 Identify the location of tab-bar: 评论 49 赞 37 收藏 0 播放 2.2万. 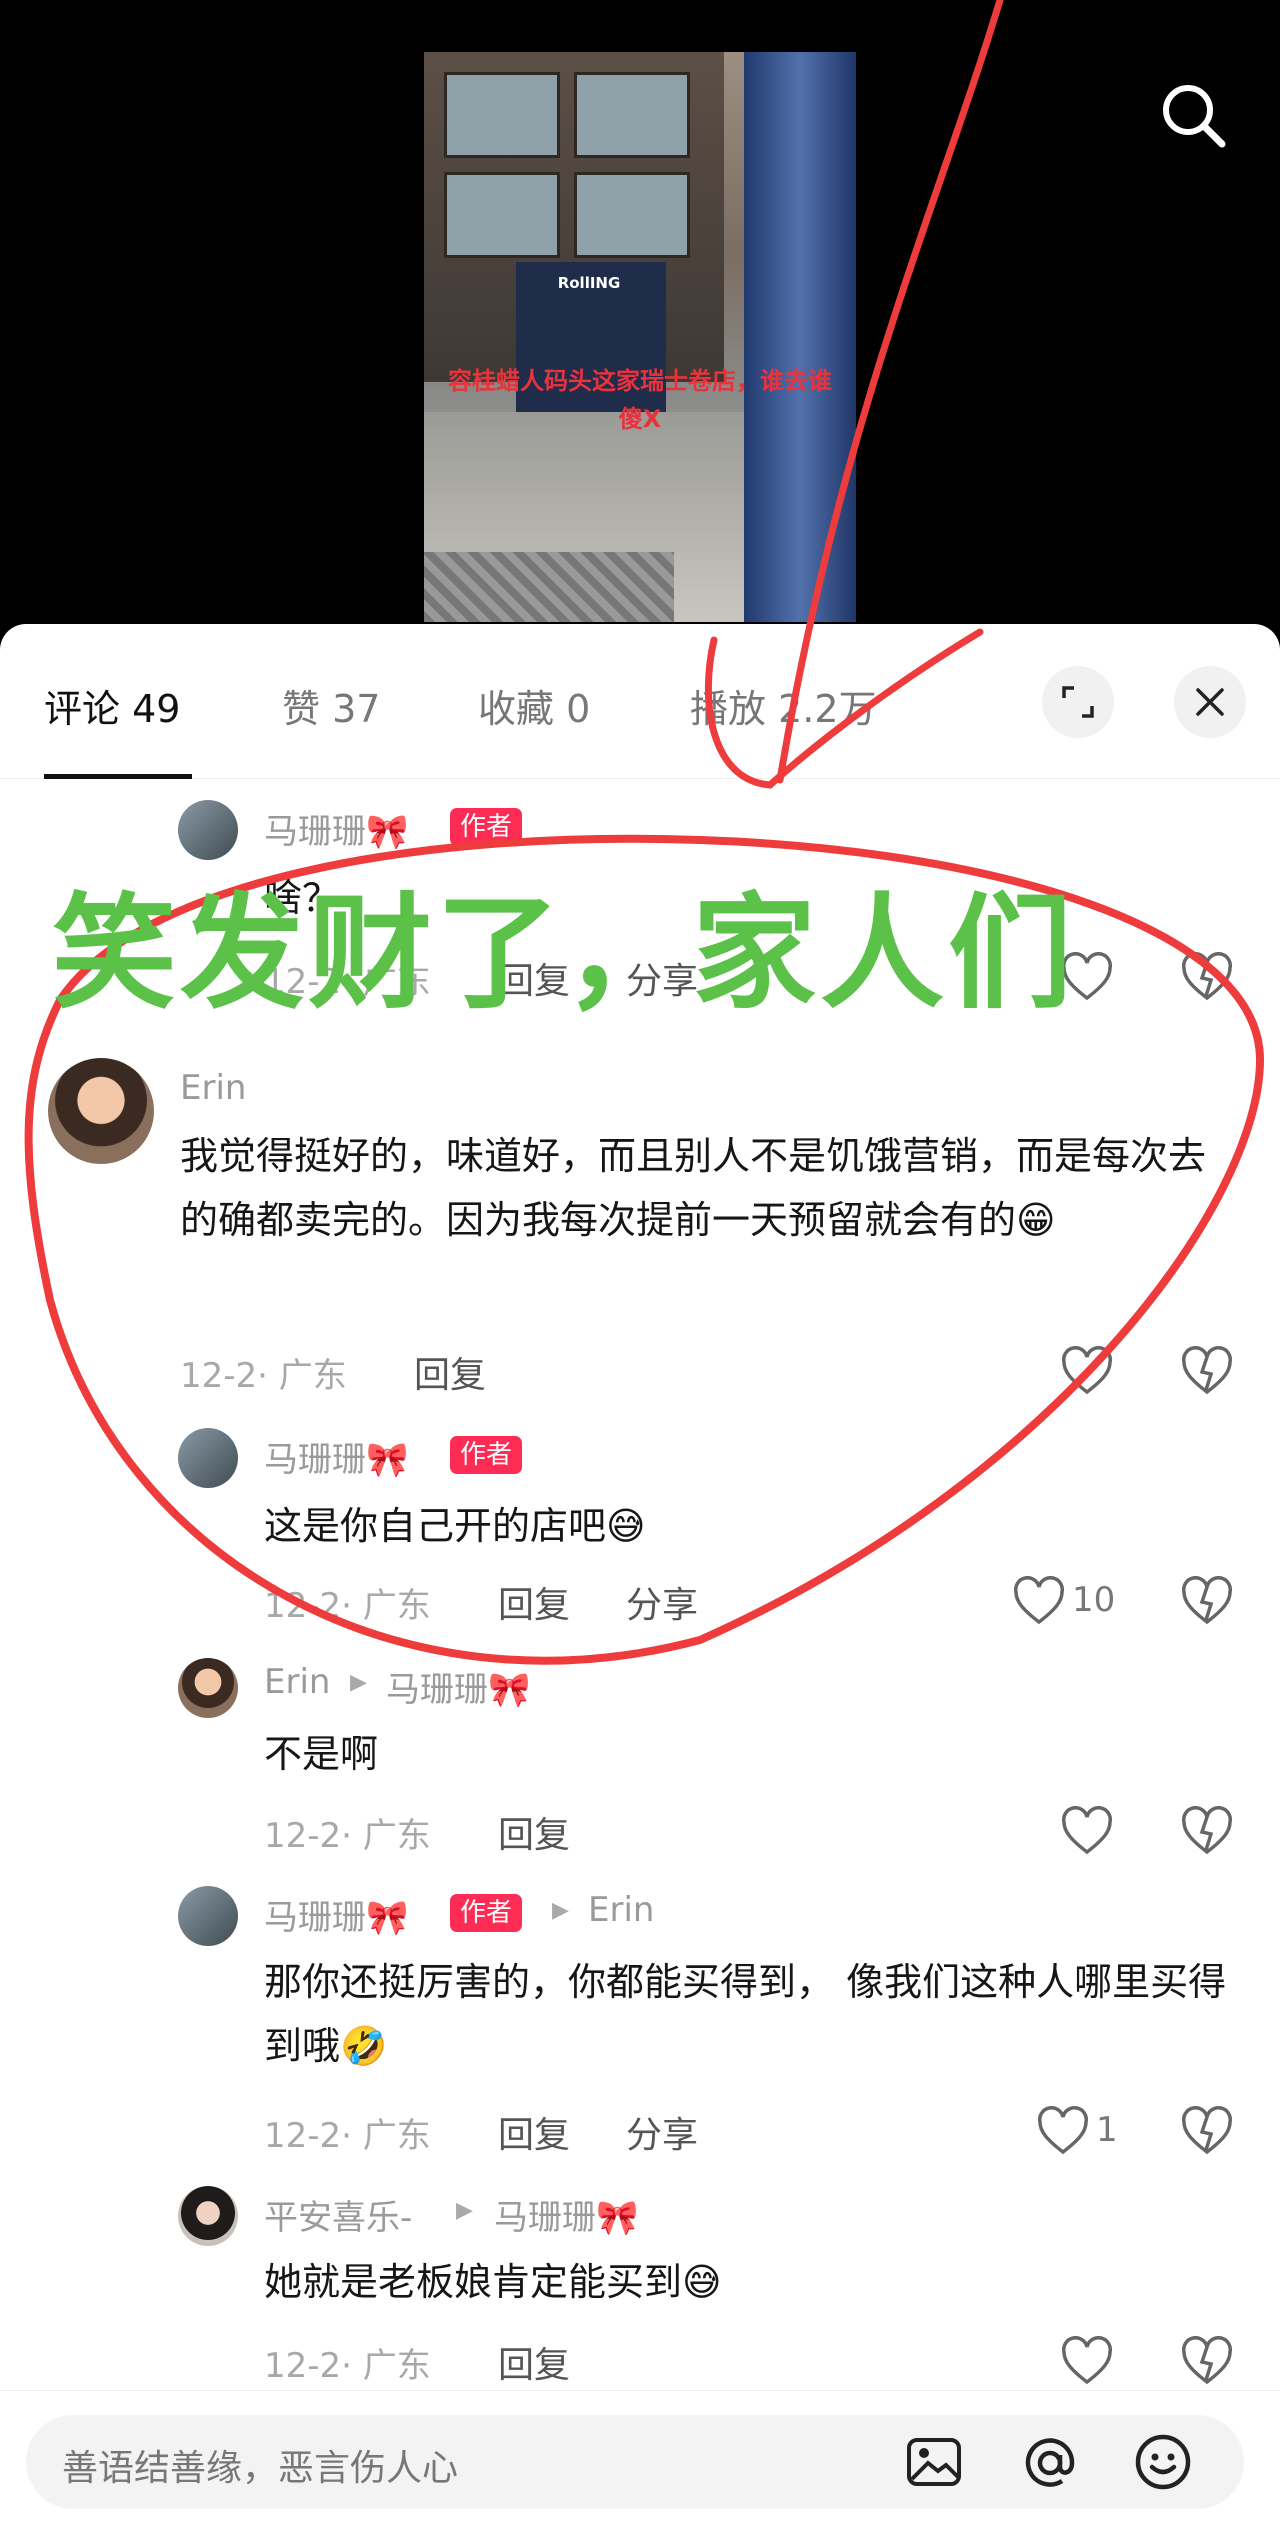
(640, 701).